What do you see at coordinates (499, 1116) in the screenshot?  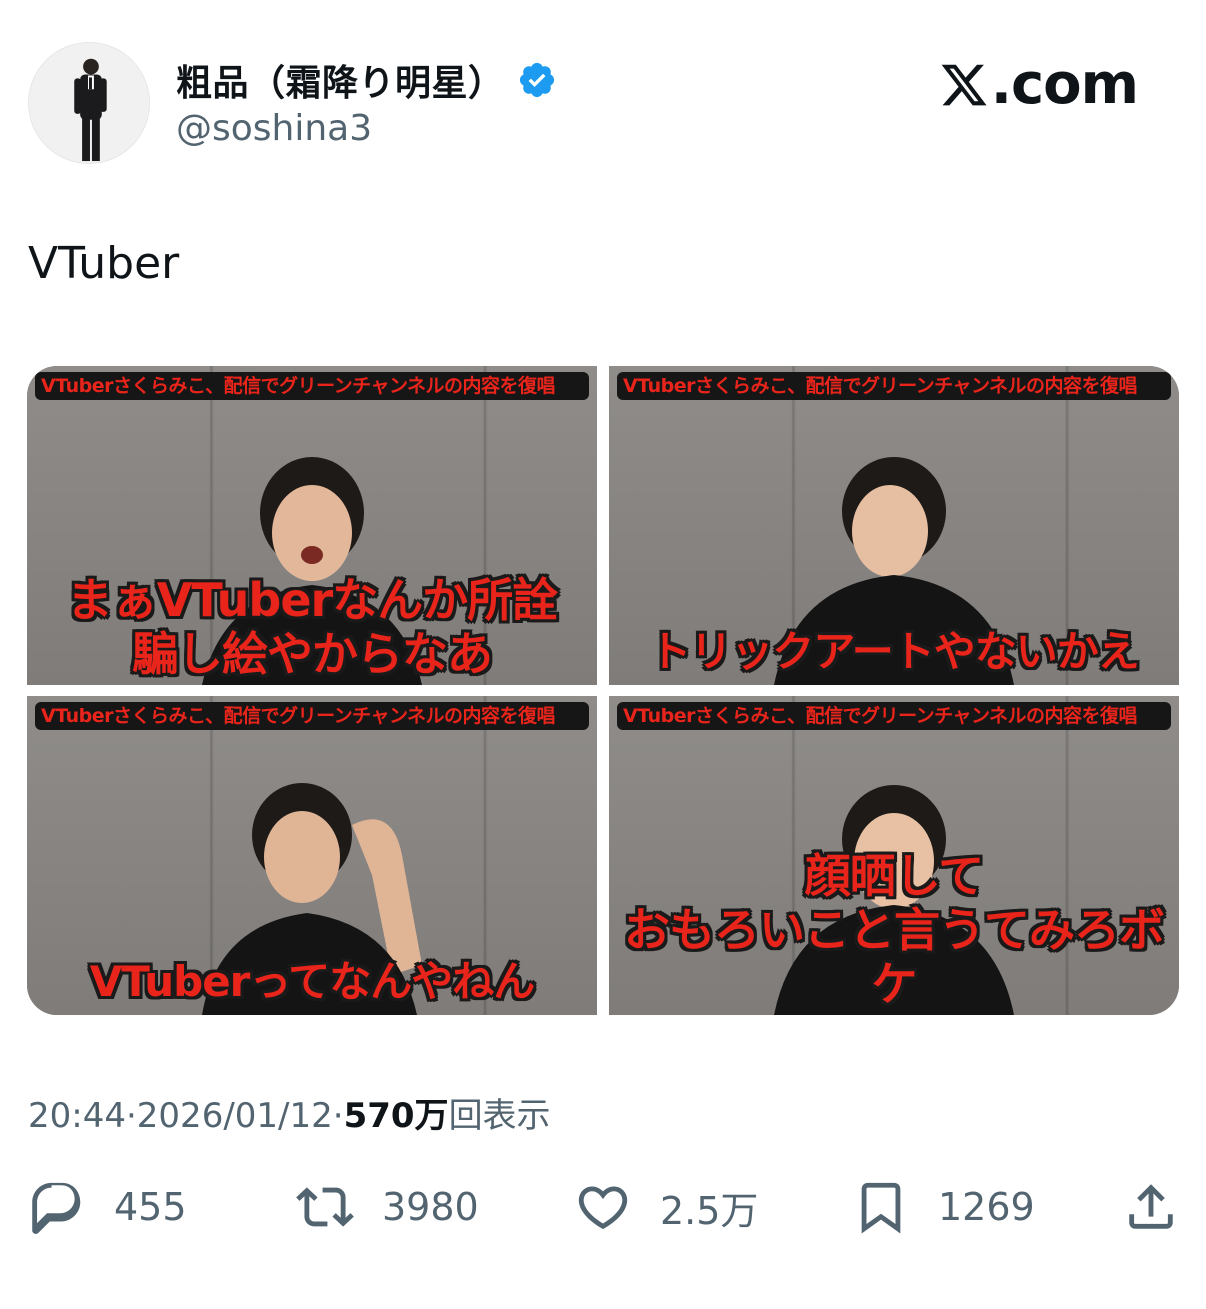 I see `views-label: 回表示` at bounding box center [499, 1116].